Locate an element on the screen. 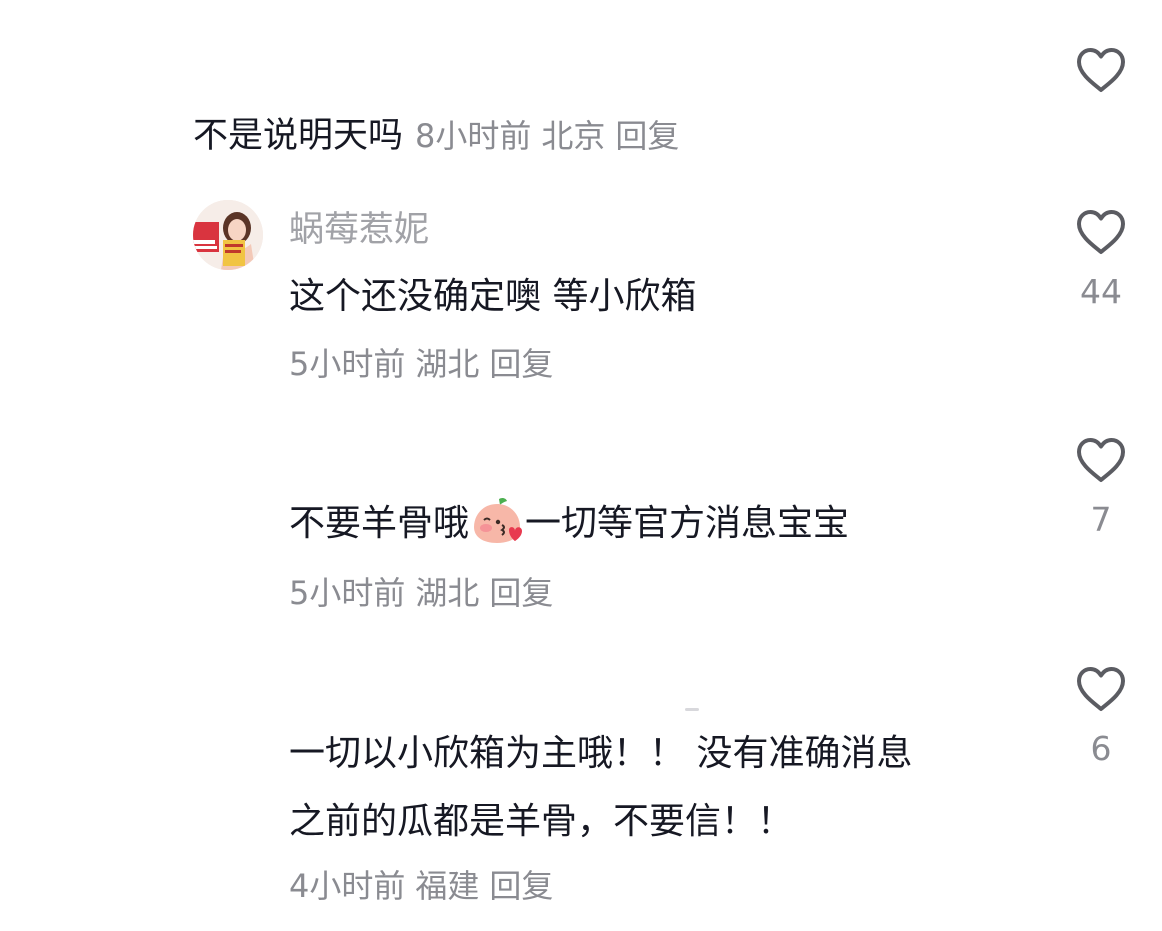 Image resolution: width=1162 pixels, height=931 pixels. like-count: 6 is located at coordinates (1101, 748).